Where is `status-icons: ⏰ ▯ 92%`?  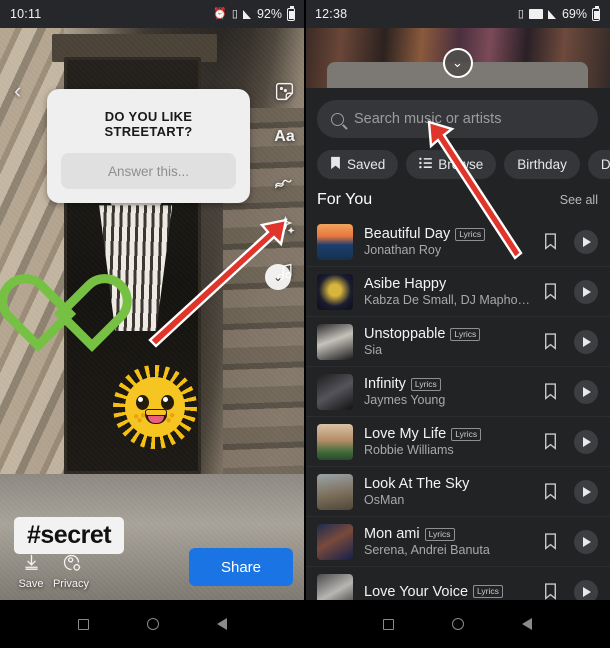
status-icons: ⏰ ▯ 92% is located at coordinates (254, 13).